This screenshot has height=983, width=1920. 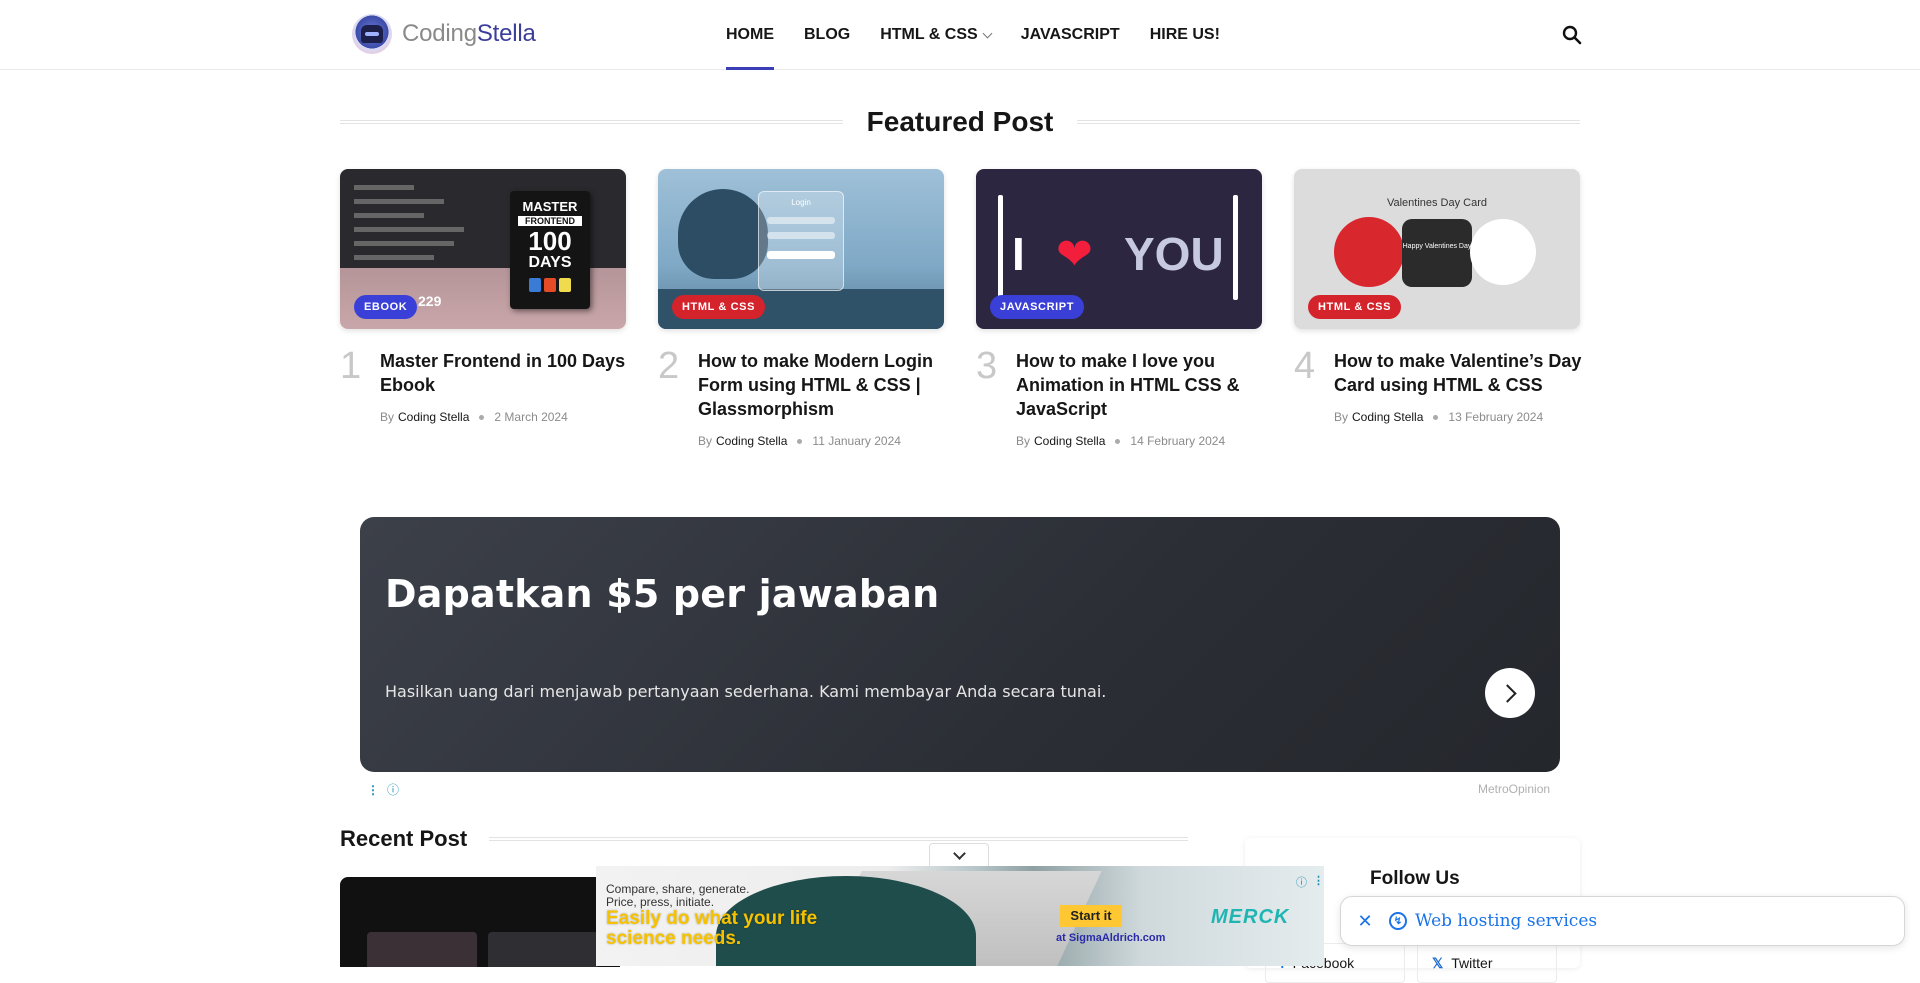 I want to click on ad-cta-button: Start it, so click(x=1091, y=916).